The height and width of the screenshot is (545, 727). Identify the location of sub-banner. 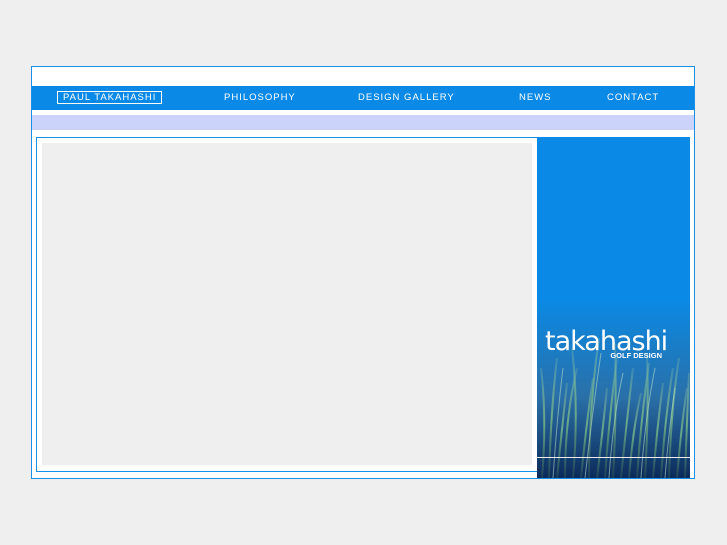
(363, 122).